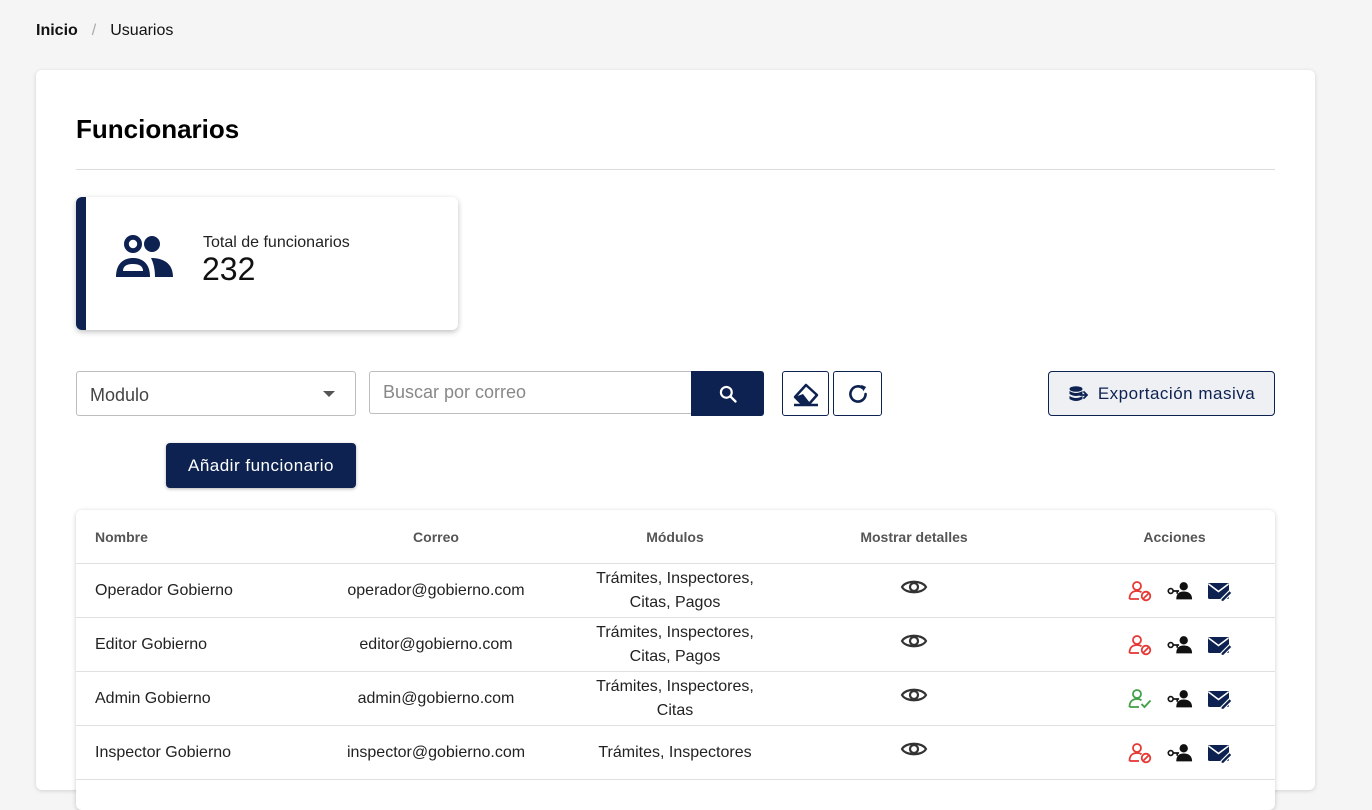 This screenshot has width=1372, height=810. I want to click on cell-name: Operador Gobierno, so click(176, 590).